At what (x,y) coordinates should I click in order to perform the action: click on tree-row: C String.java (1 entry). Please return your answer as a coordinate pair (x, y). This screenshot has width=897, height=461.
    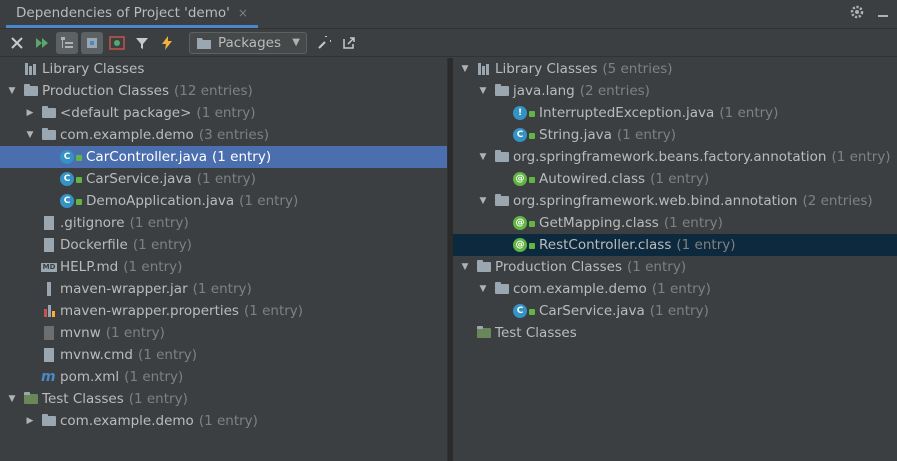
    Looking at the image, I should click on (675, 135).